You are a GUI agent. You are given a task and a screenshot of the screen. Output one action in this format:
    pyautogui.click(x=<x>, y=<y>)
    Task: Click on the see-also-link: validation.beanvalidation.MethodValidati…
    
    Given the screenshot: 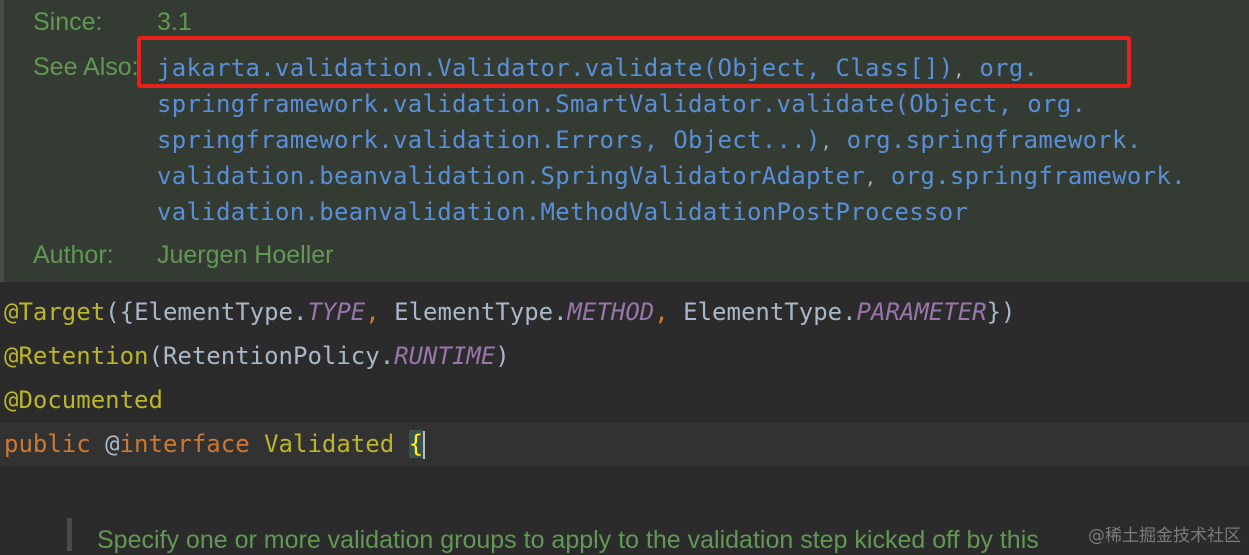 What is the action you would take?
    pyautogui.click(x=562, y=212)
    